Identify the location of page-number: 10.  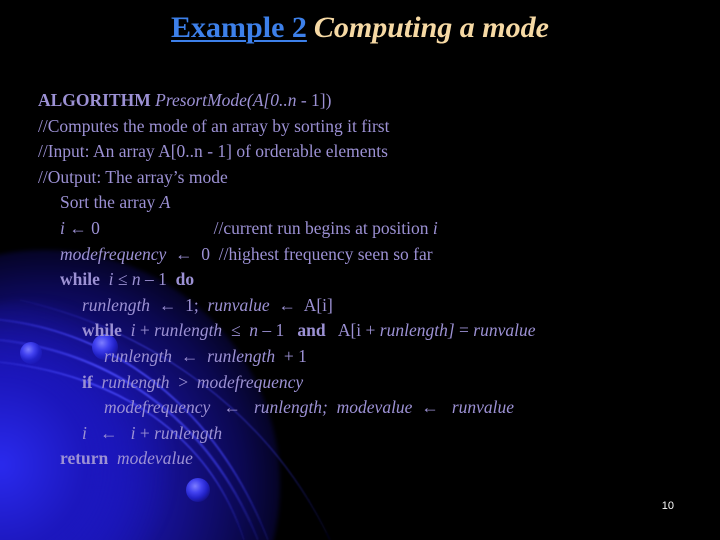
(667, 506).